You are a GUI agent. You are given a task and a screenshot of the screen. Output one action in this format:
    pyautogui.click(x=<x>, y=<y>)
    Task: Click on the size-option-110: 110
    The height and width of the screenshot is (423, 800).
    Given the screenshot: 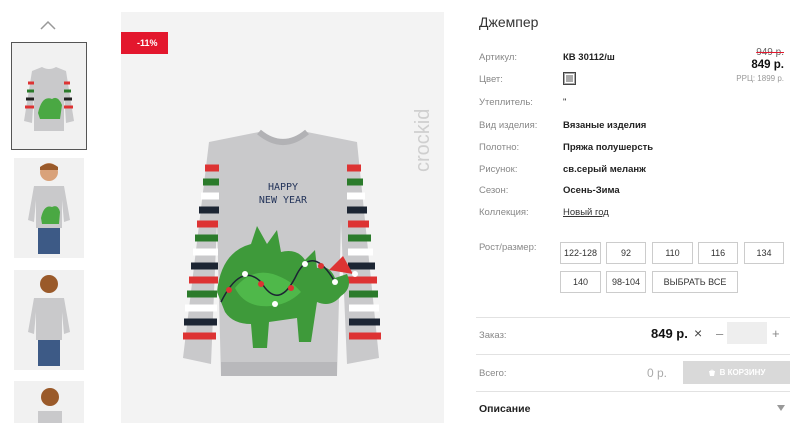 What is the action you would take?
    pyautogui.click(x=672, y=253)
    